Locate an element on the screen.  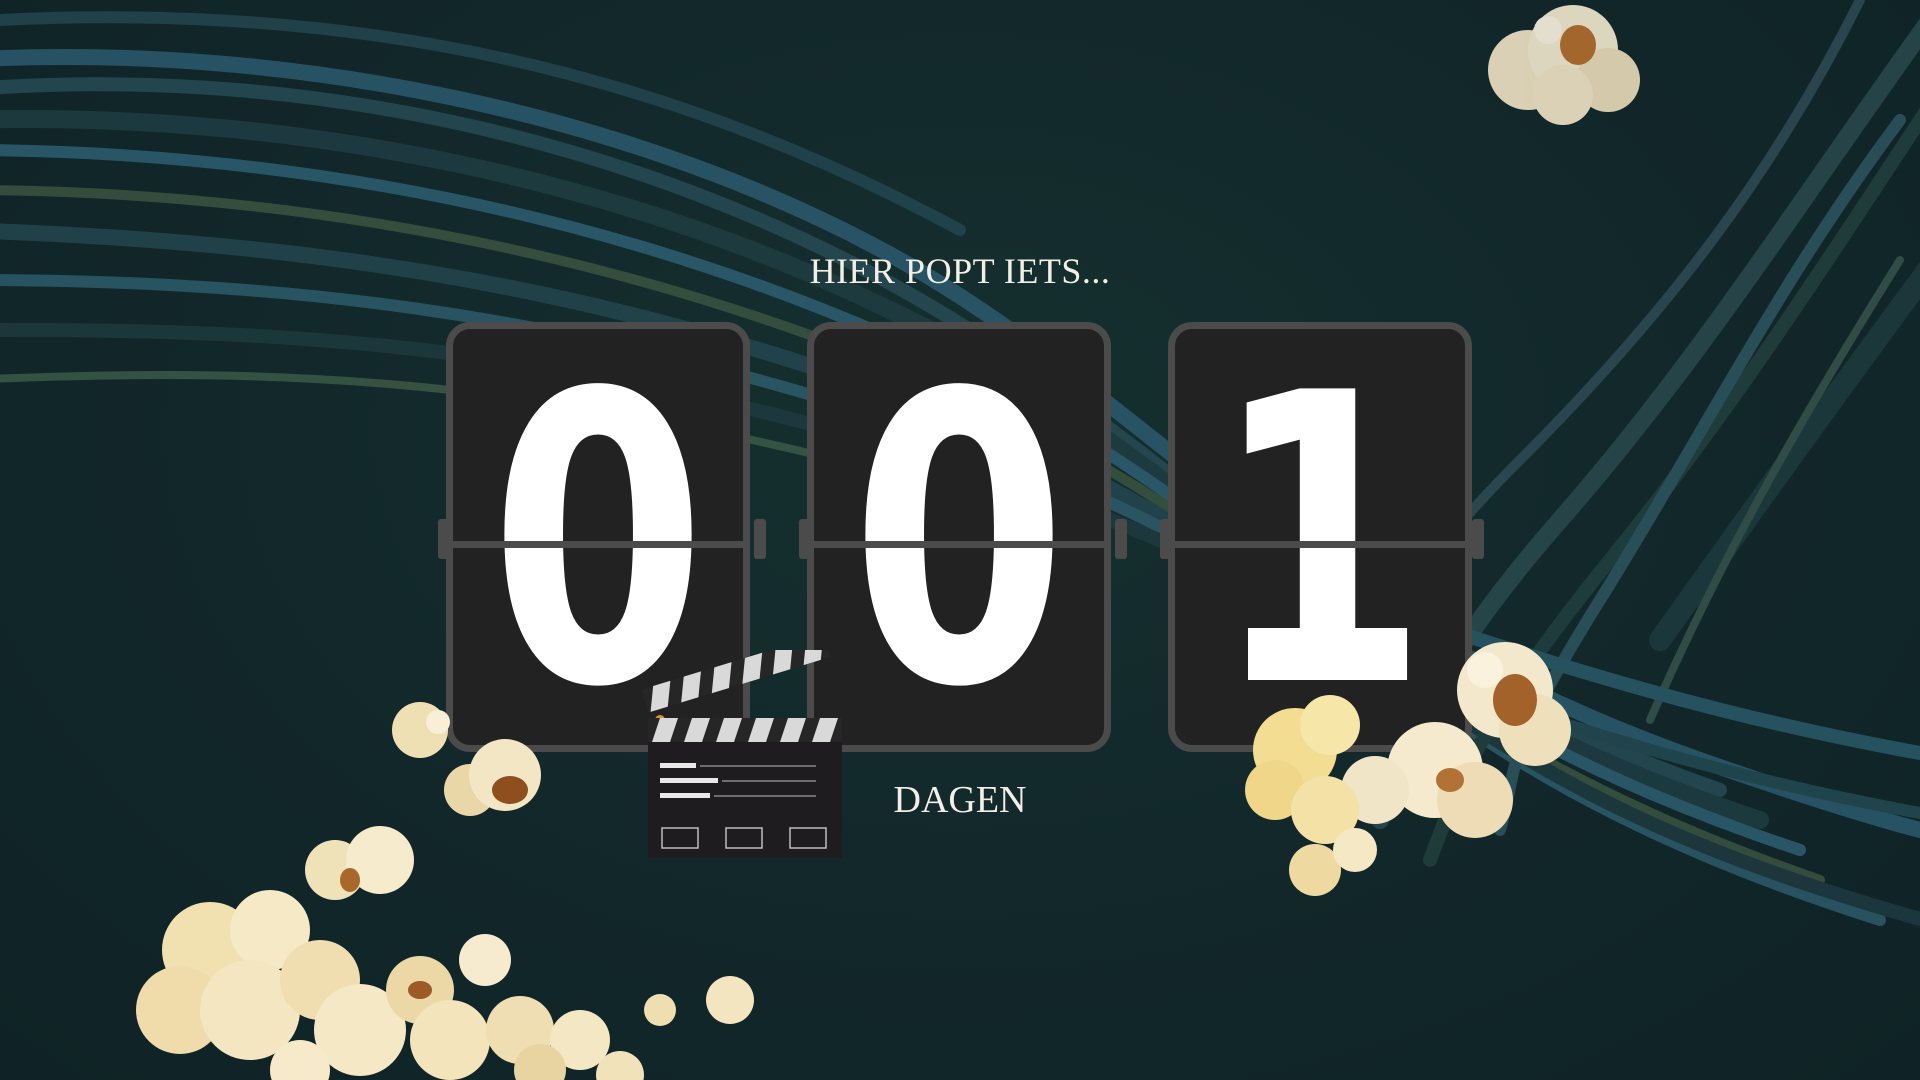
popcorn-right-icon is located at coordinates (1408, 769).